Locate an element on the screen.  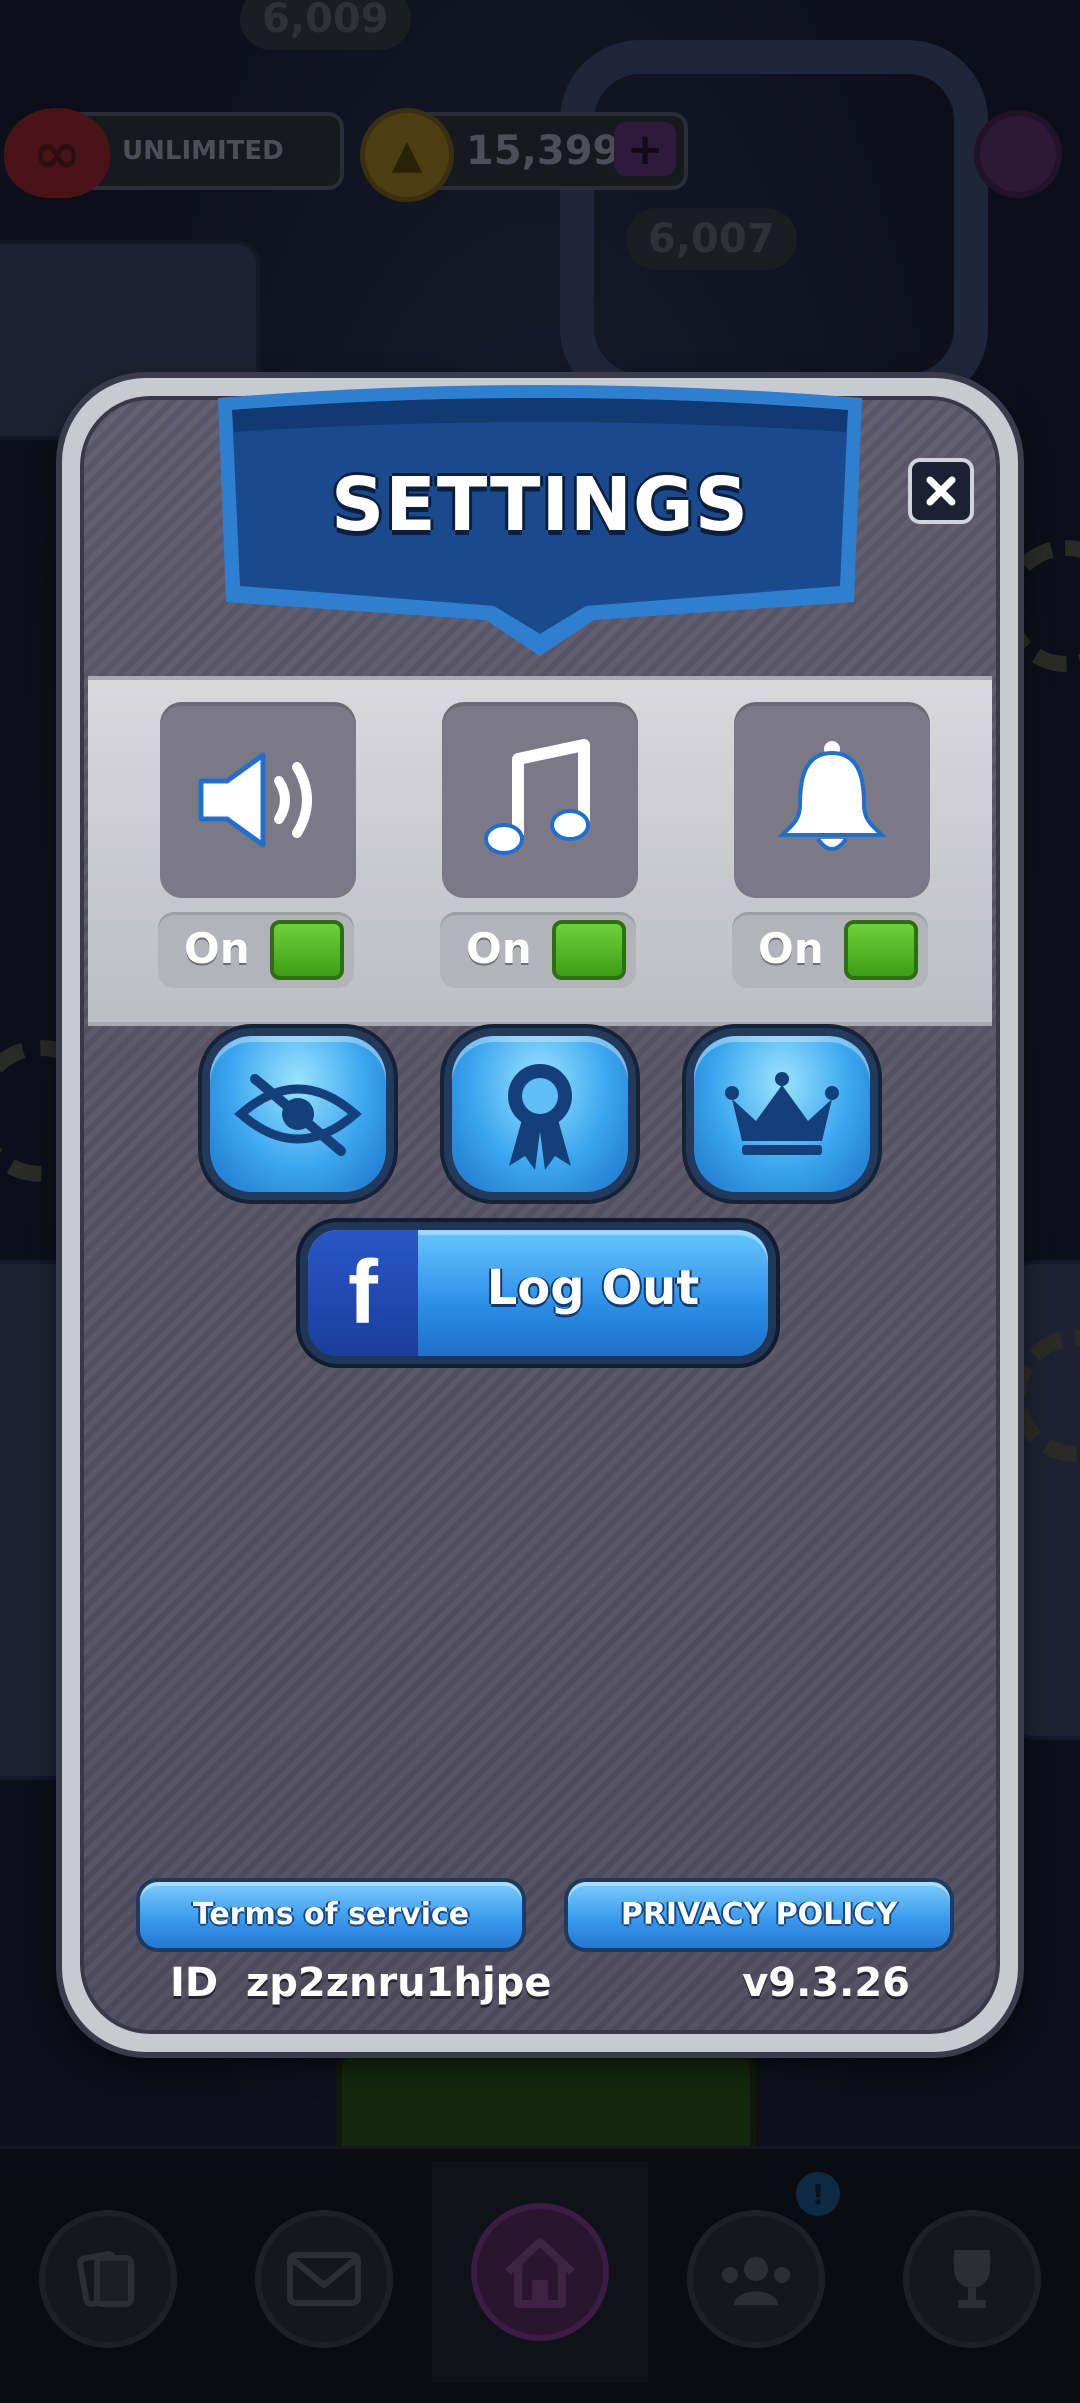
friends-icon is located at coordinates (756, 2279).